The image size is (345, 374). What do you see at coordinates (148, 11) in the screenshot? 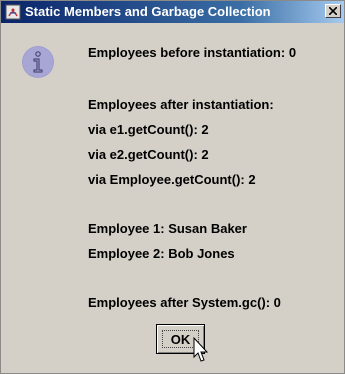
I see `window-title: Static Members and Garbage Collection` at bounding box center [148, 11].